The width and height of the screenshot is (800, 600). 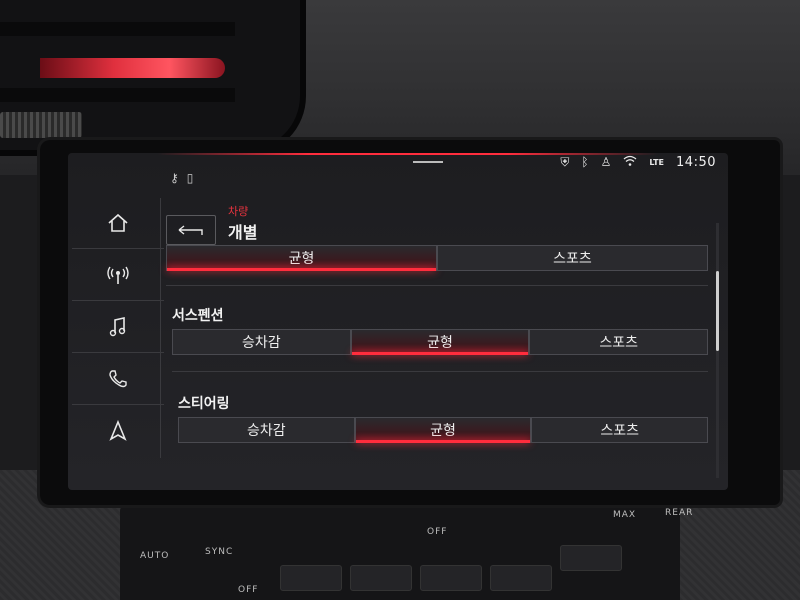 I want to click on steering-option-comfort: 승차감, so click(x=266, y=430).